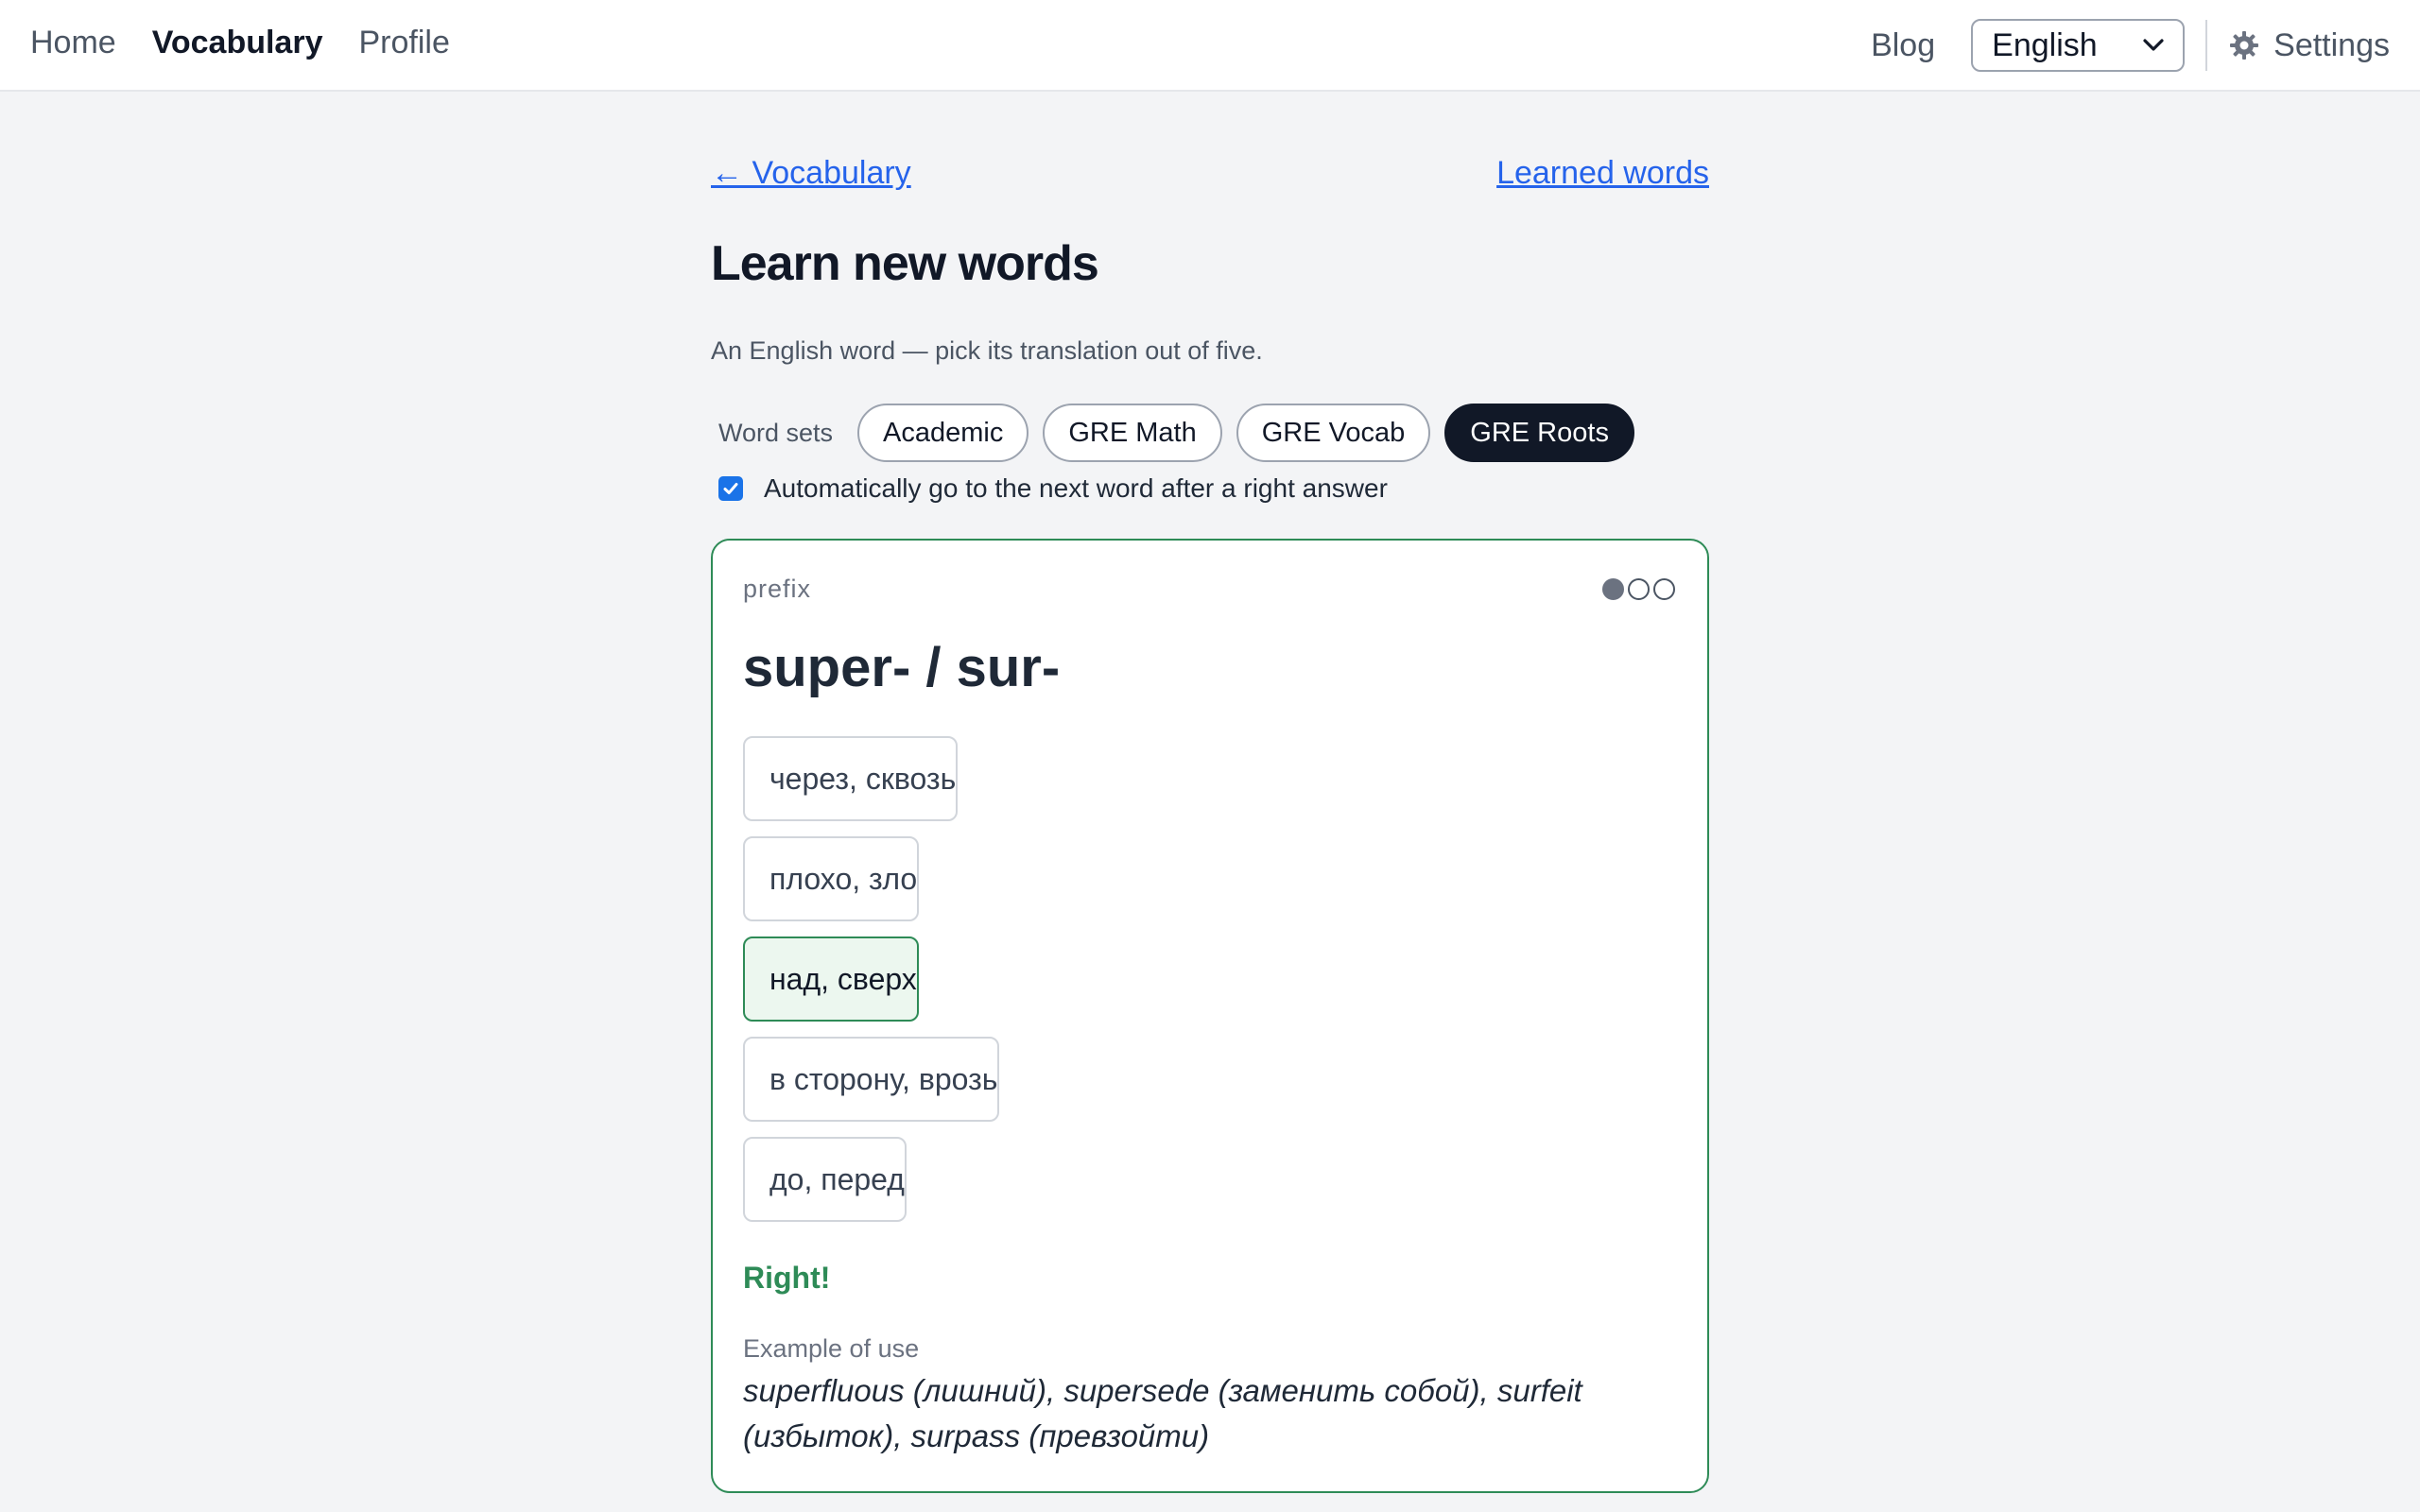 The image size is (2420, 1512). I want to click on nav-blog: Blog, so click(1903, 45).